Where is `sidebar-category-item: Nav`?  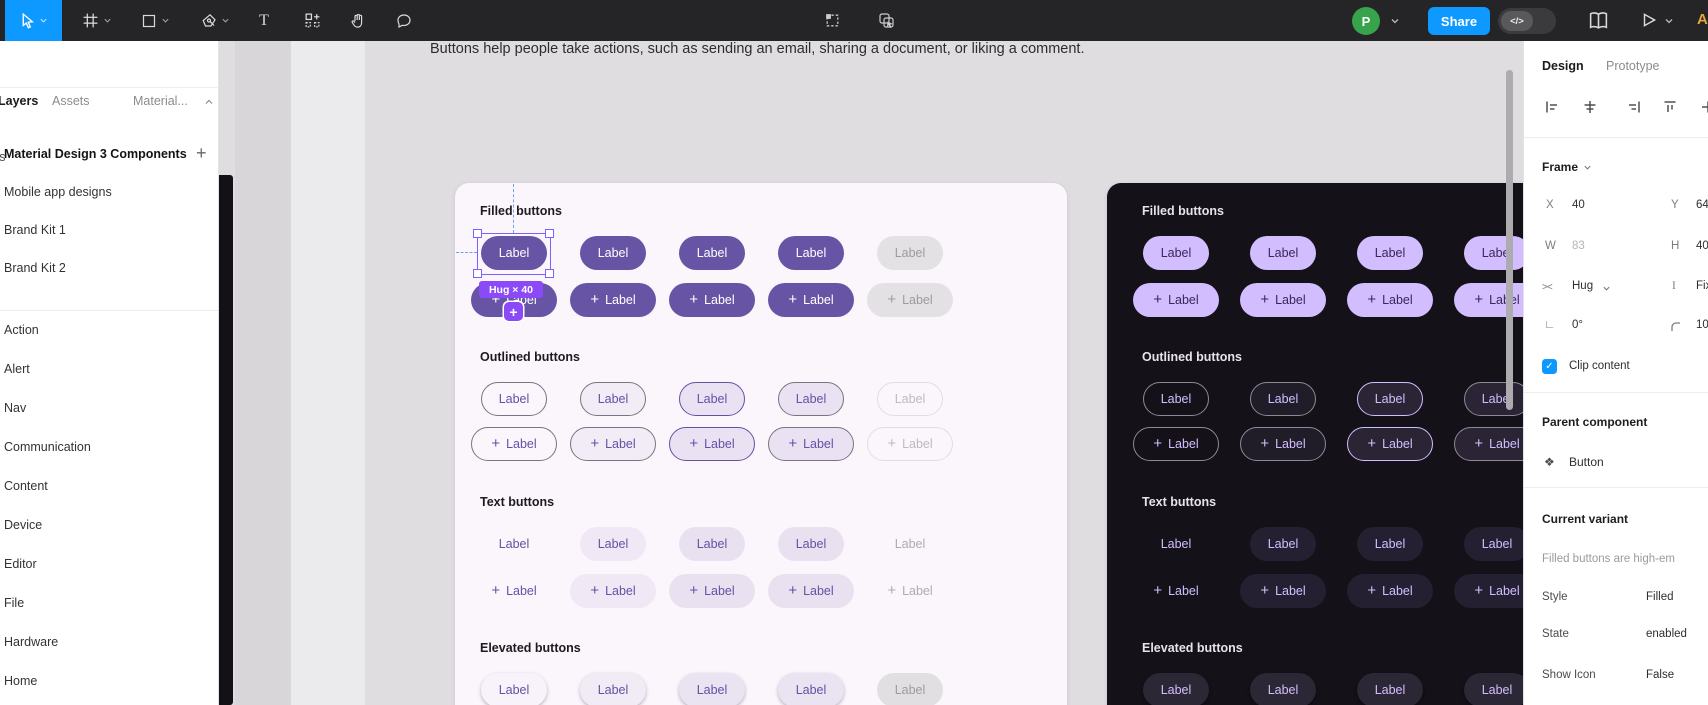
sidebar-category-item: Nav is located at coordinates (15, 408).